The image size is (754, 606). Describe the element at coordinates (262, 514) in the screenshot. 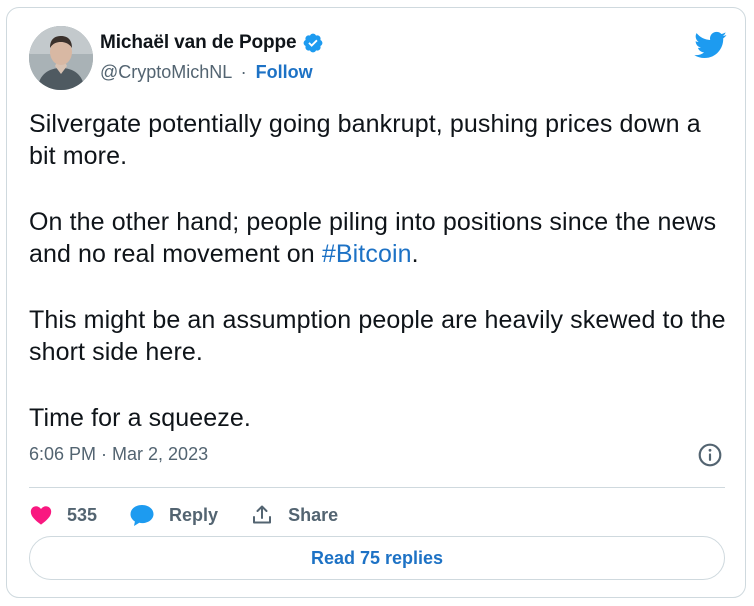

I see `share-upload-icon` at that location.